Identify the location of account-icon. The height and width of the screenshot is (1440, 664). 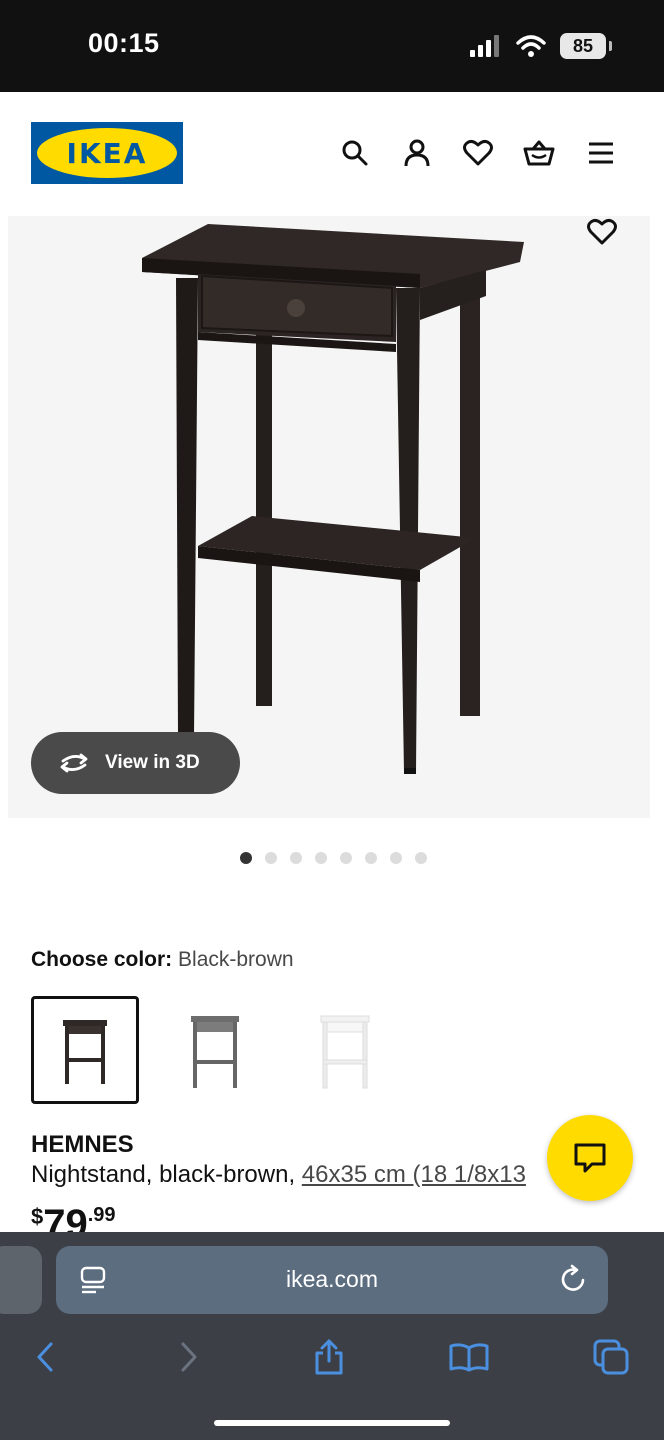
(417, 153).